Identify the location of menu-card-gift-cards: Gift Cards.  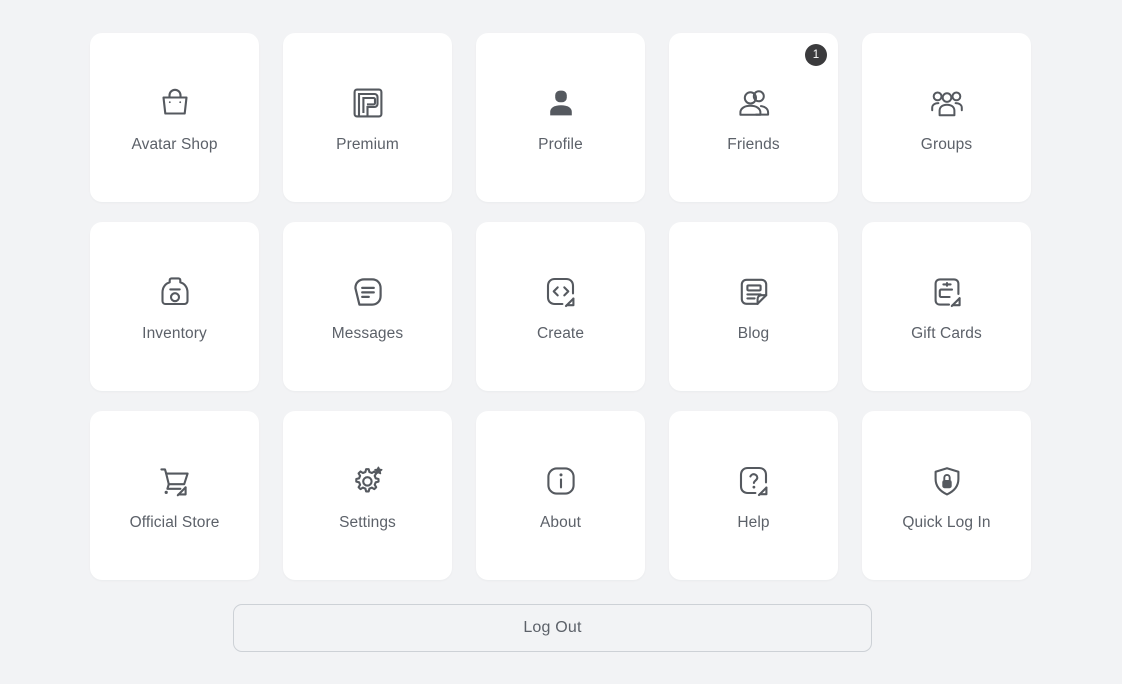
(946, 306).